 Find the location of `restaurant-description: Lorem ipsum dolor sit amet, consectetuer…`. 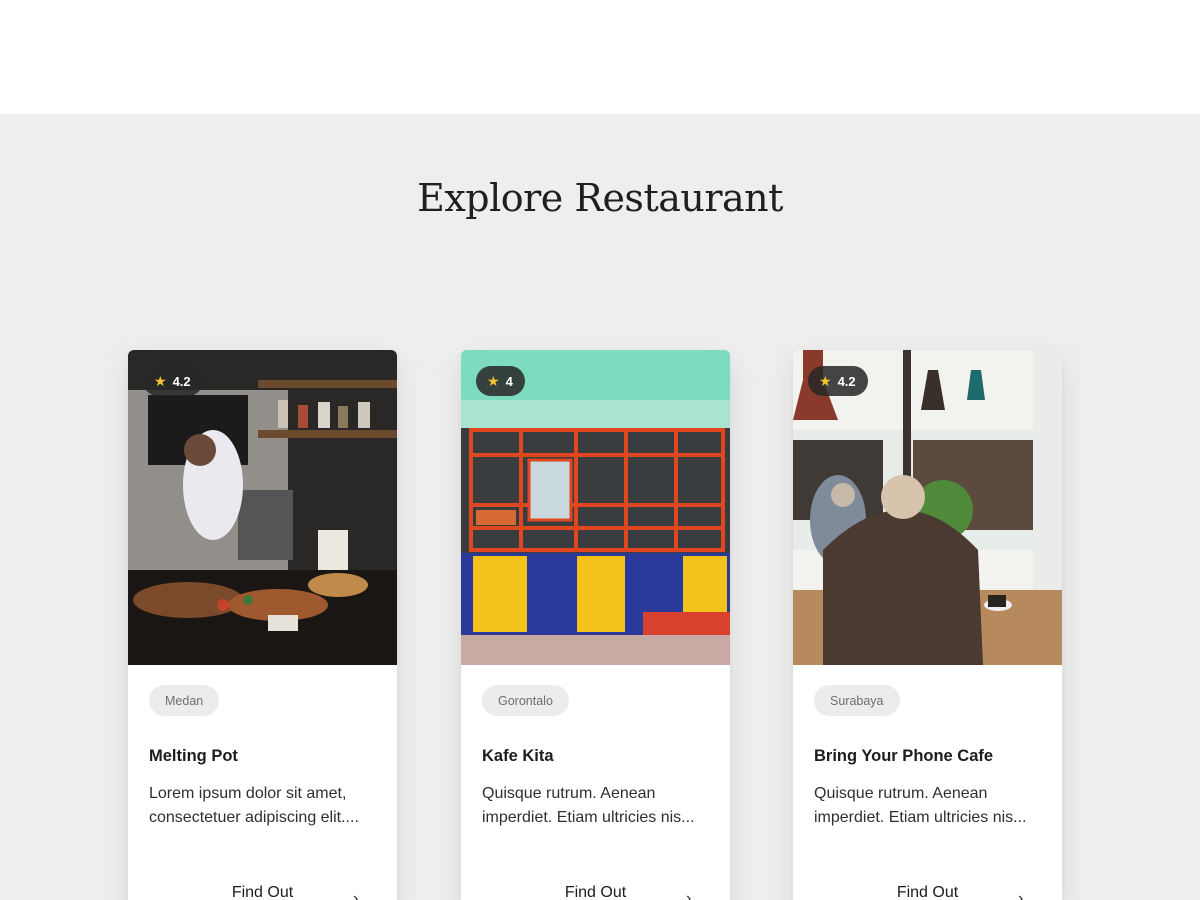

restaurant-description: Lorem ipsum dolor sit amet, consectetuer… is located at coordinates (265, 806).